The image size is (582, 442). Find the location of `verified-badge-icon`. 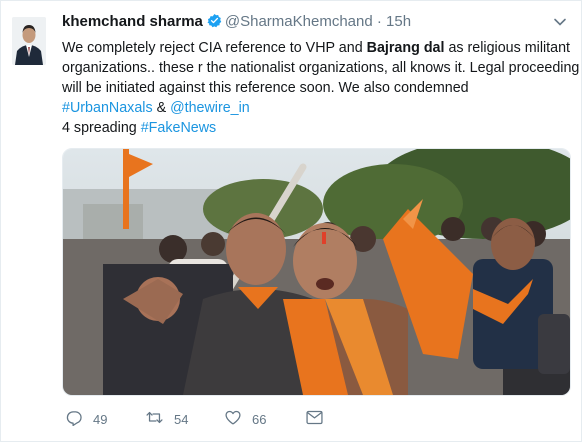

verified-badge-icon is located at coordinates (214, 22).